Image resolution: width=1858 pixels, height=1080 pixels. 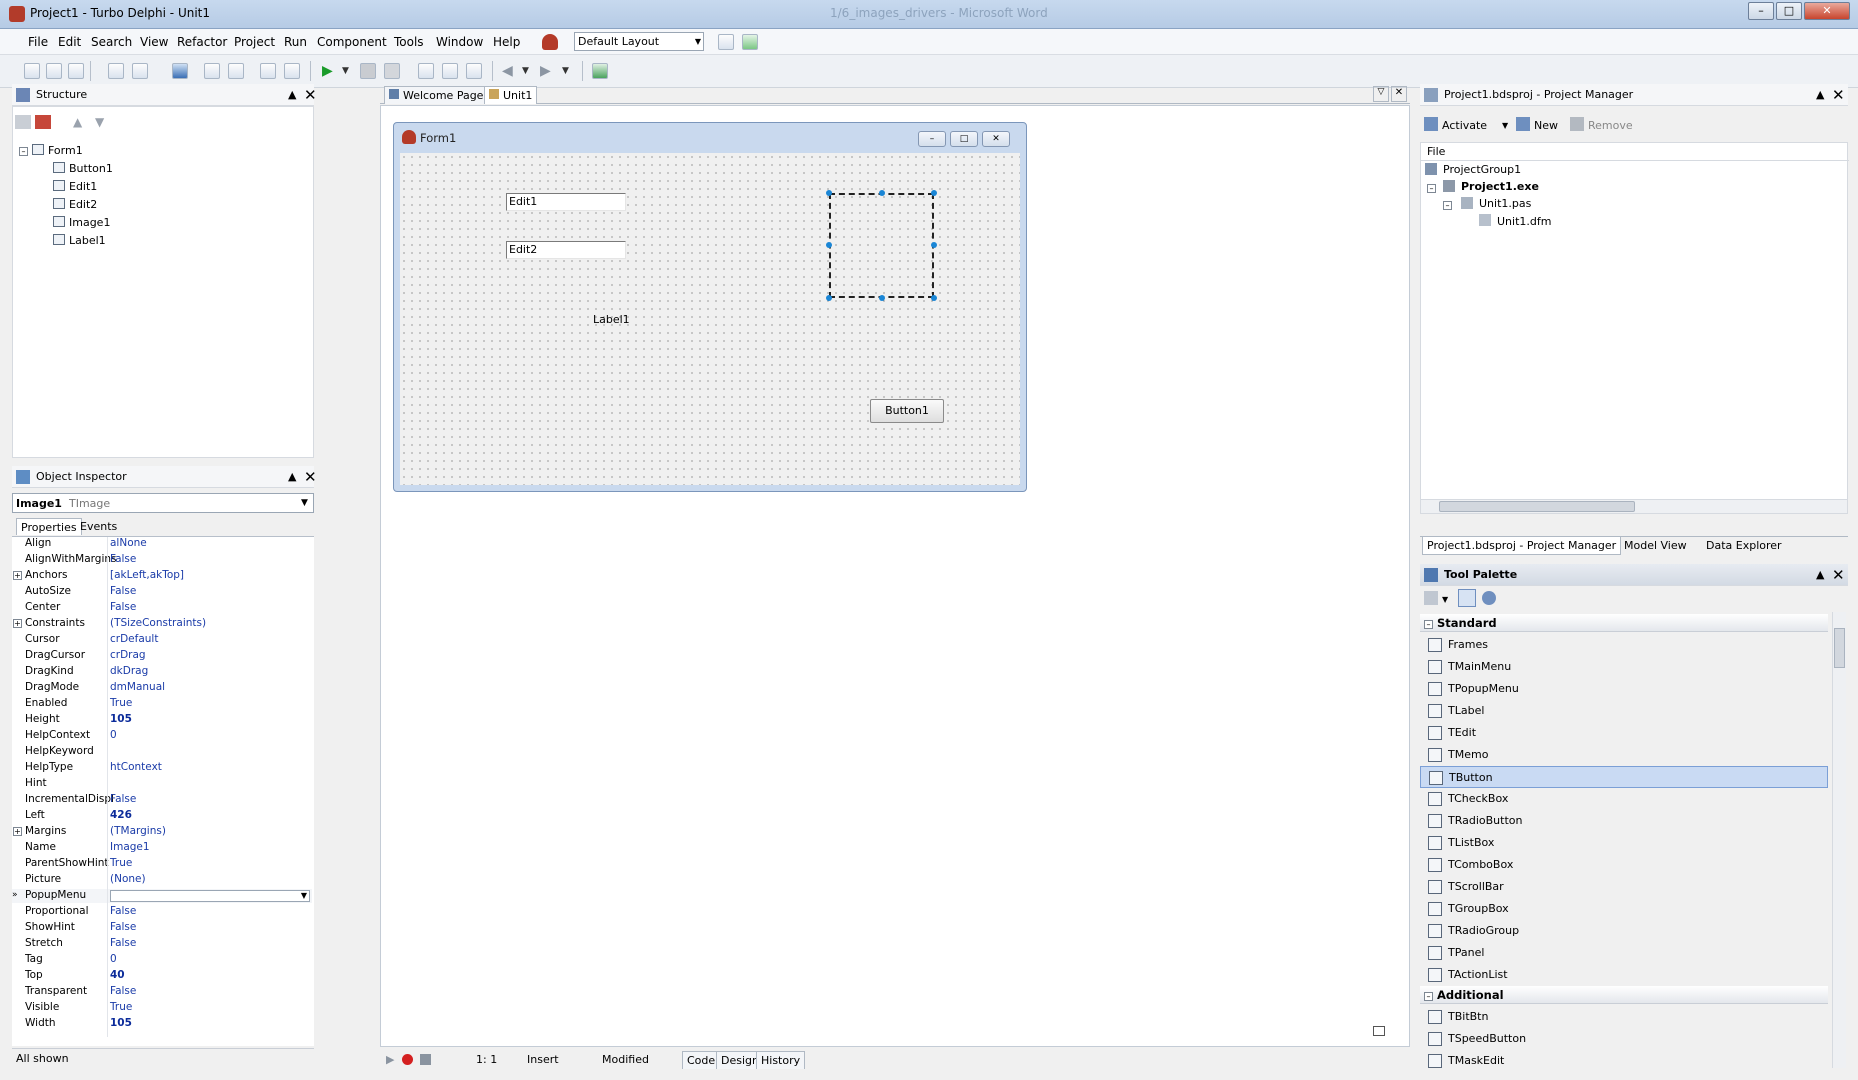 I want to click on property-row: HelpContext 0, so click(x=162, y=736).